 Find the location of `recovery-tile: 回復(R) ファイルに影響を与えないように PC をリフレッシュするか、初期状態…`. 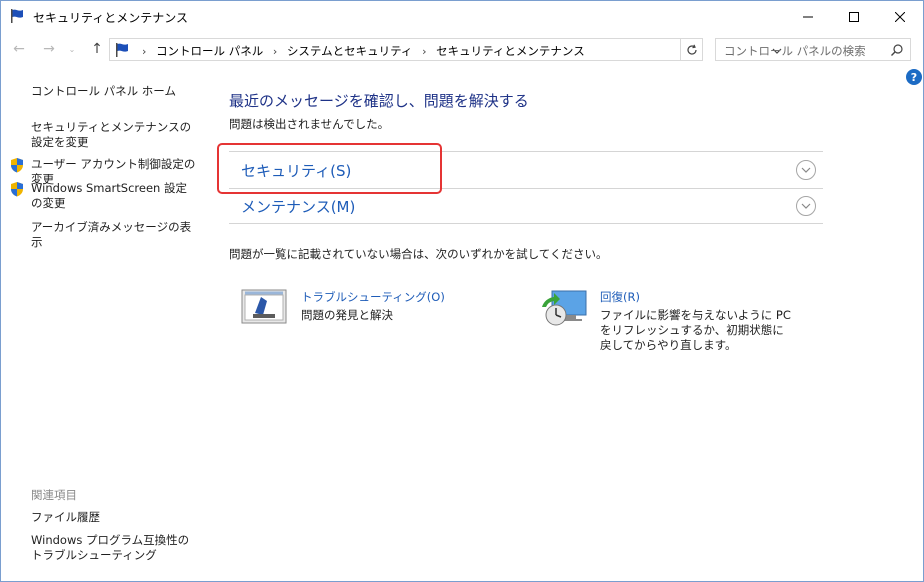

recovery-tile: 回復(R) ファイルに影響を与えないように PC をリフレッシュするか、初期状態… is located at coordinates (675, 324).